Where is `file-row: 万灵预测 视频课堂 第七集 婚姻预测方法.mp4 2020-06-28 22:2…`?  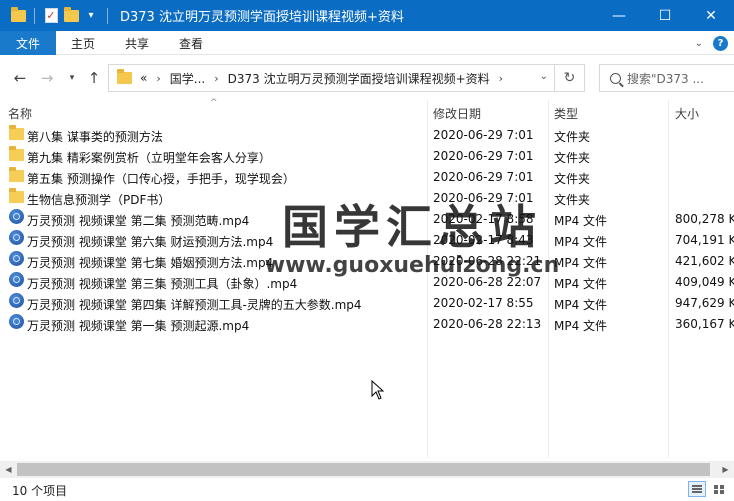
file-row: 万灵预测 视频课堂 第七集 婚姻预测方法.mp4 2020-06-28 22:2… is located at coordinates (367, 260).